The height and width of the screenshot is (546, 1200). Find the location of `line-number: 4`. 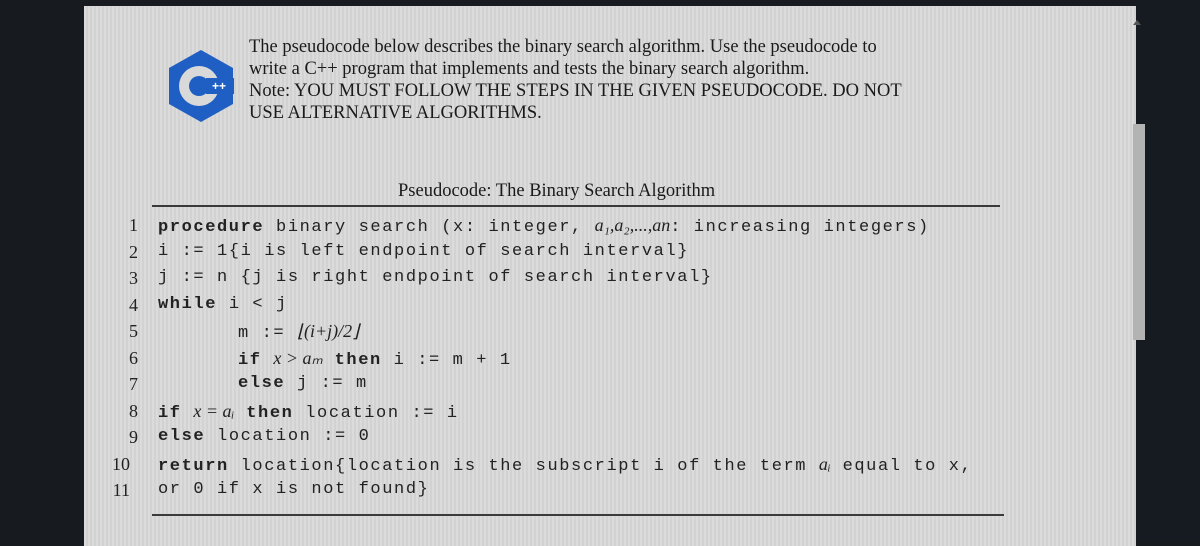

line-number: 4 is located at coordinates (133, 304).